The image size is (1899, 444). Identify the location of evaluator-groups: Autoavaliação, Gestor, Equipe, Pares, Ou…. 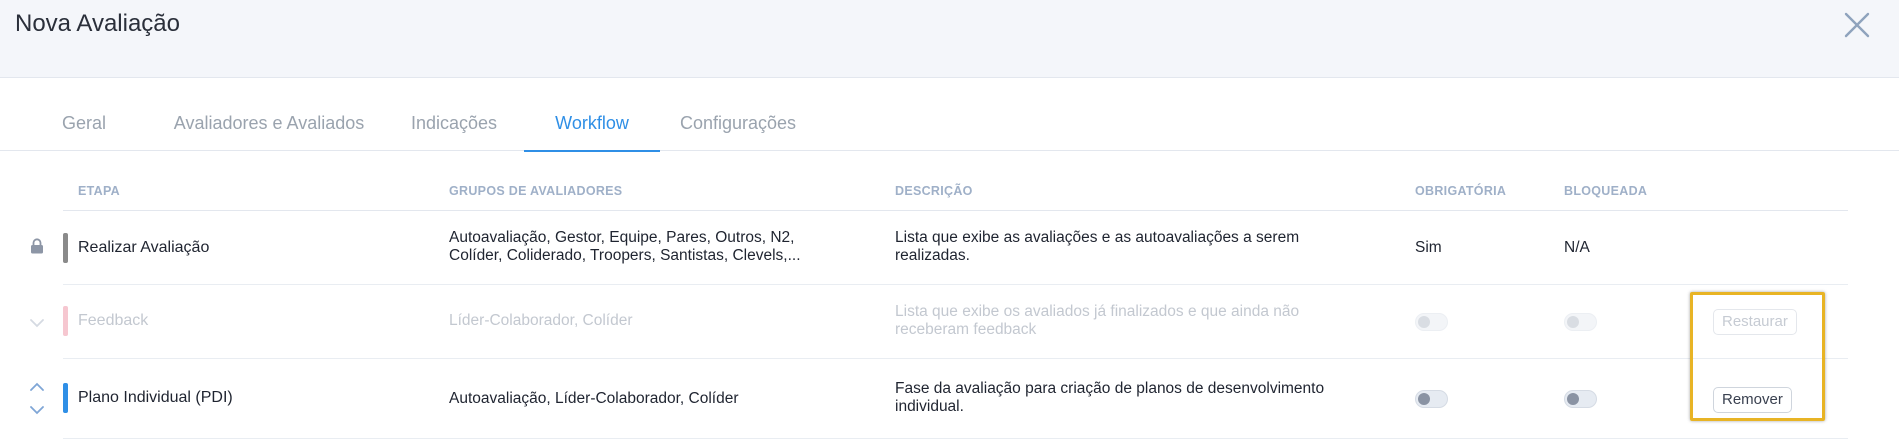
(625, 246).